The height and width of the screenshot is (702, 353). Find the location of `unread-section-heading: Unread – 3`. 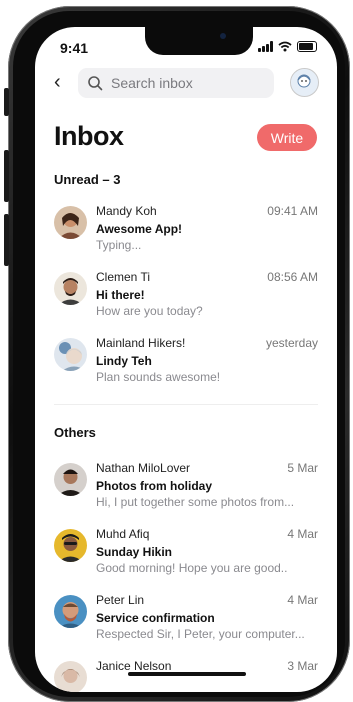

unread-section-heading: Unread – 3 is located at coordinates (87, 179).